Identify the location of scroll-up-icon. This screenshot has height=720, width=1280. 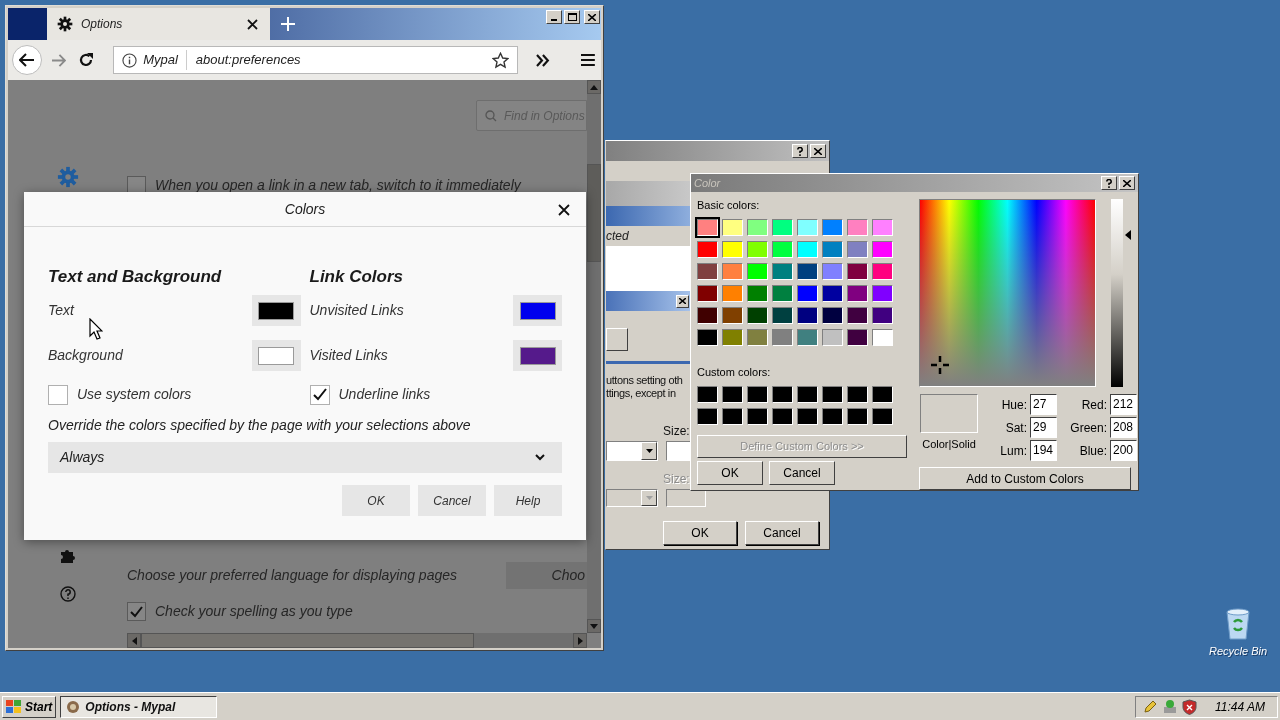
(594, 87).